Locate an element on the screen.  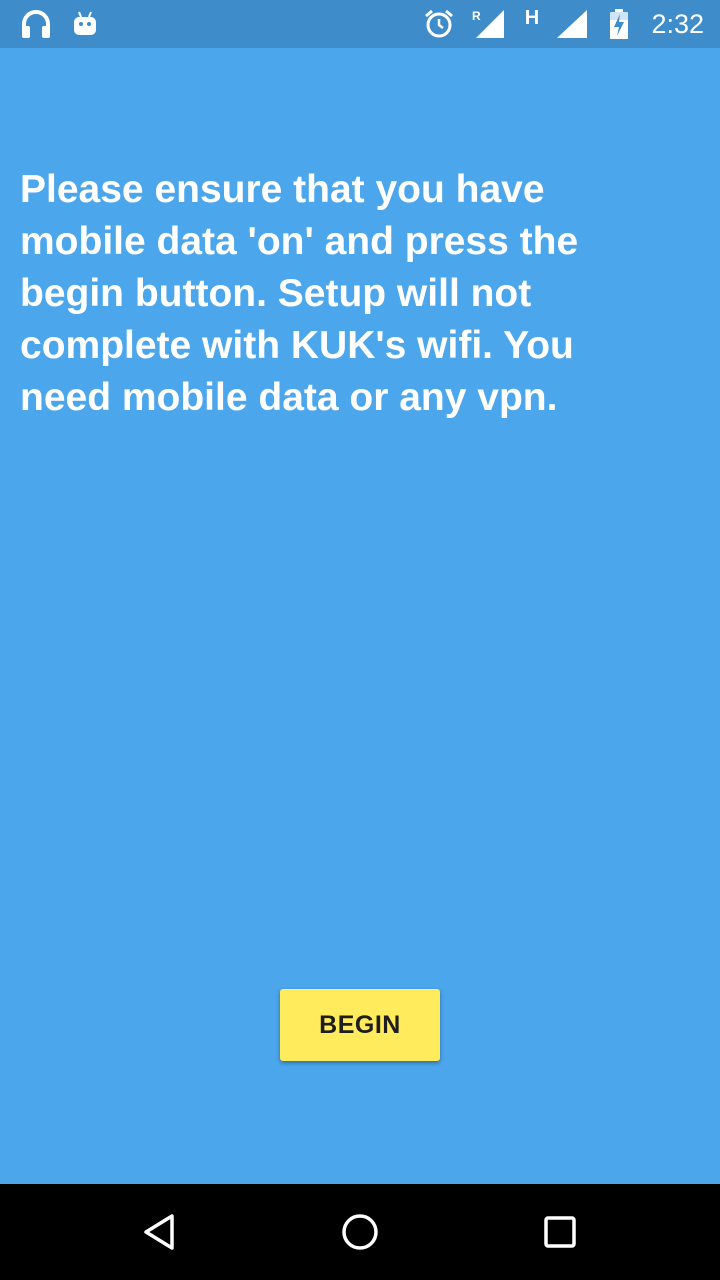
headphones-icon is located at coordinates (36, 24).